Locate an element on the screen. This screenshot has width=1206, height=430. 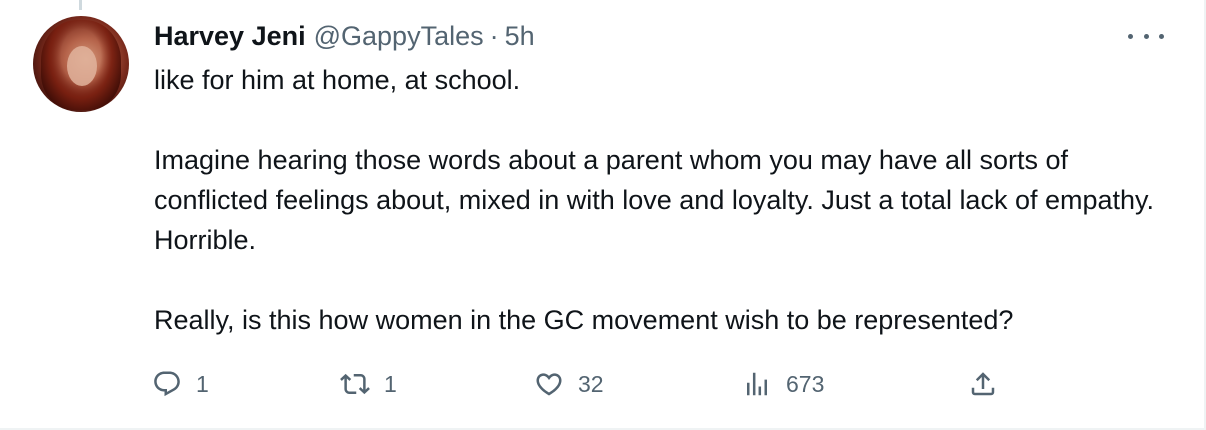
share-button is located at coordinates (983, 384).